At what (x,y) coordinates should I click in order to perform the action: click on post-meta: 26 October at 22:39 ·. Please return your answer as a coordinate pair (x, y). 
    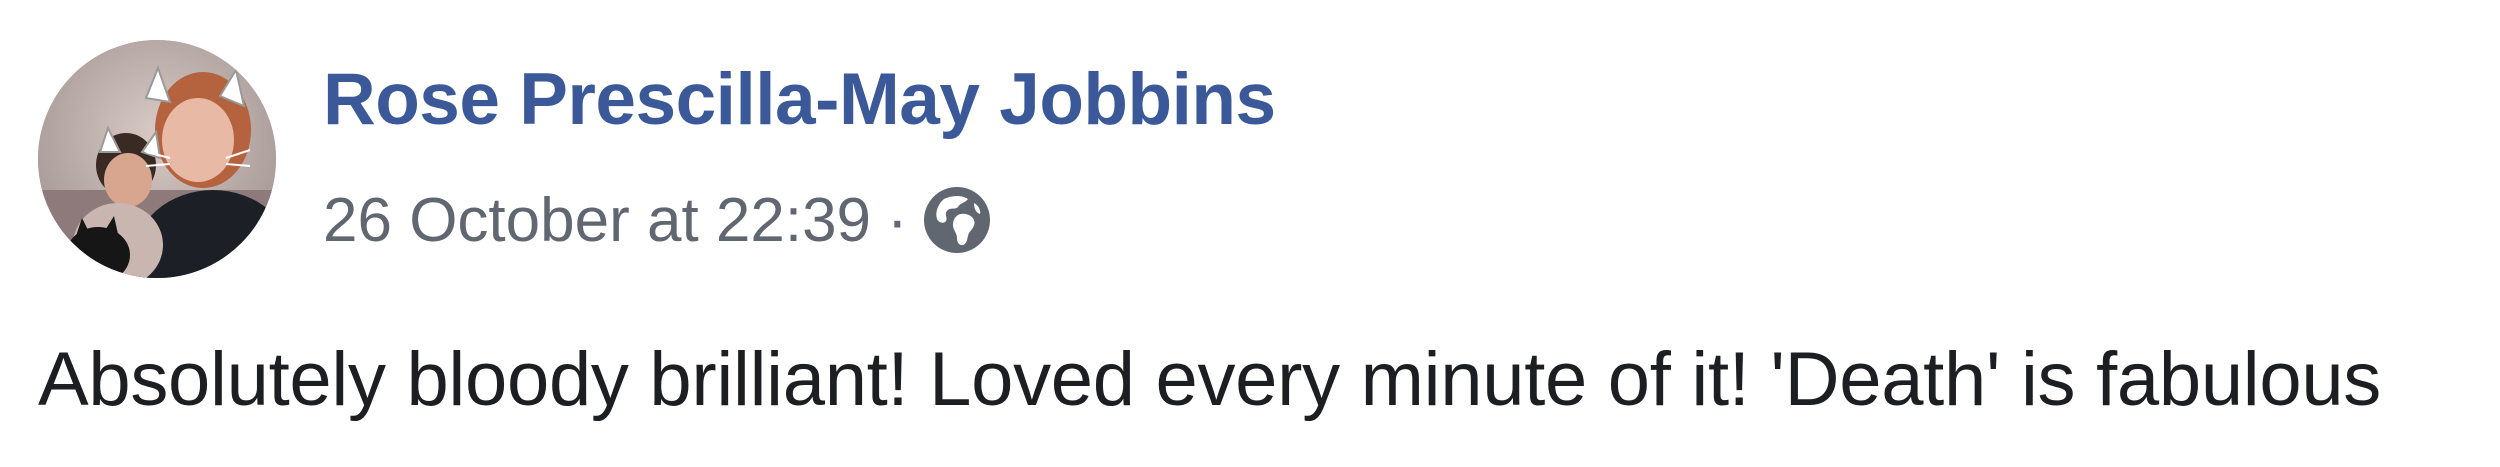
    Looking at the image, I should click on (657, 220).